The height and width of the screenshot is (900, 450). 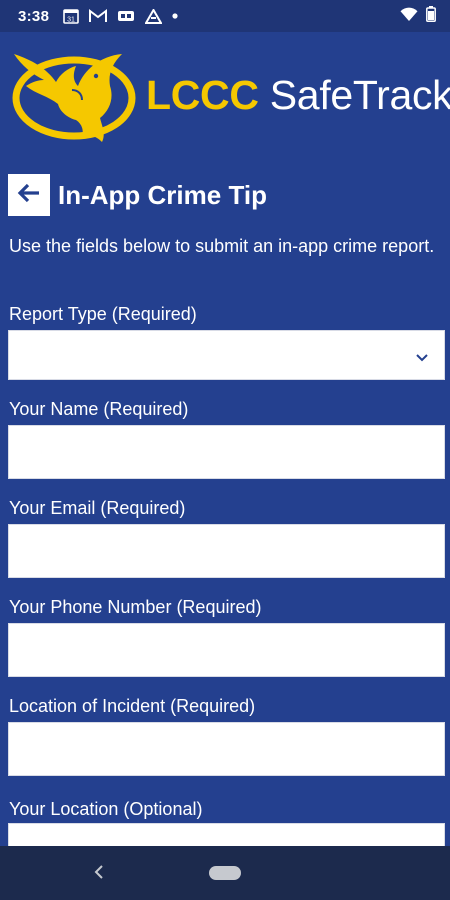 What do you see at coordinates (409, 16) in the screenshot?
I see `wifi-icon` at bounding box center [409, 16].